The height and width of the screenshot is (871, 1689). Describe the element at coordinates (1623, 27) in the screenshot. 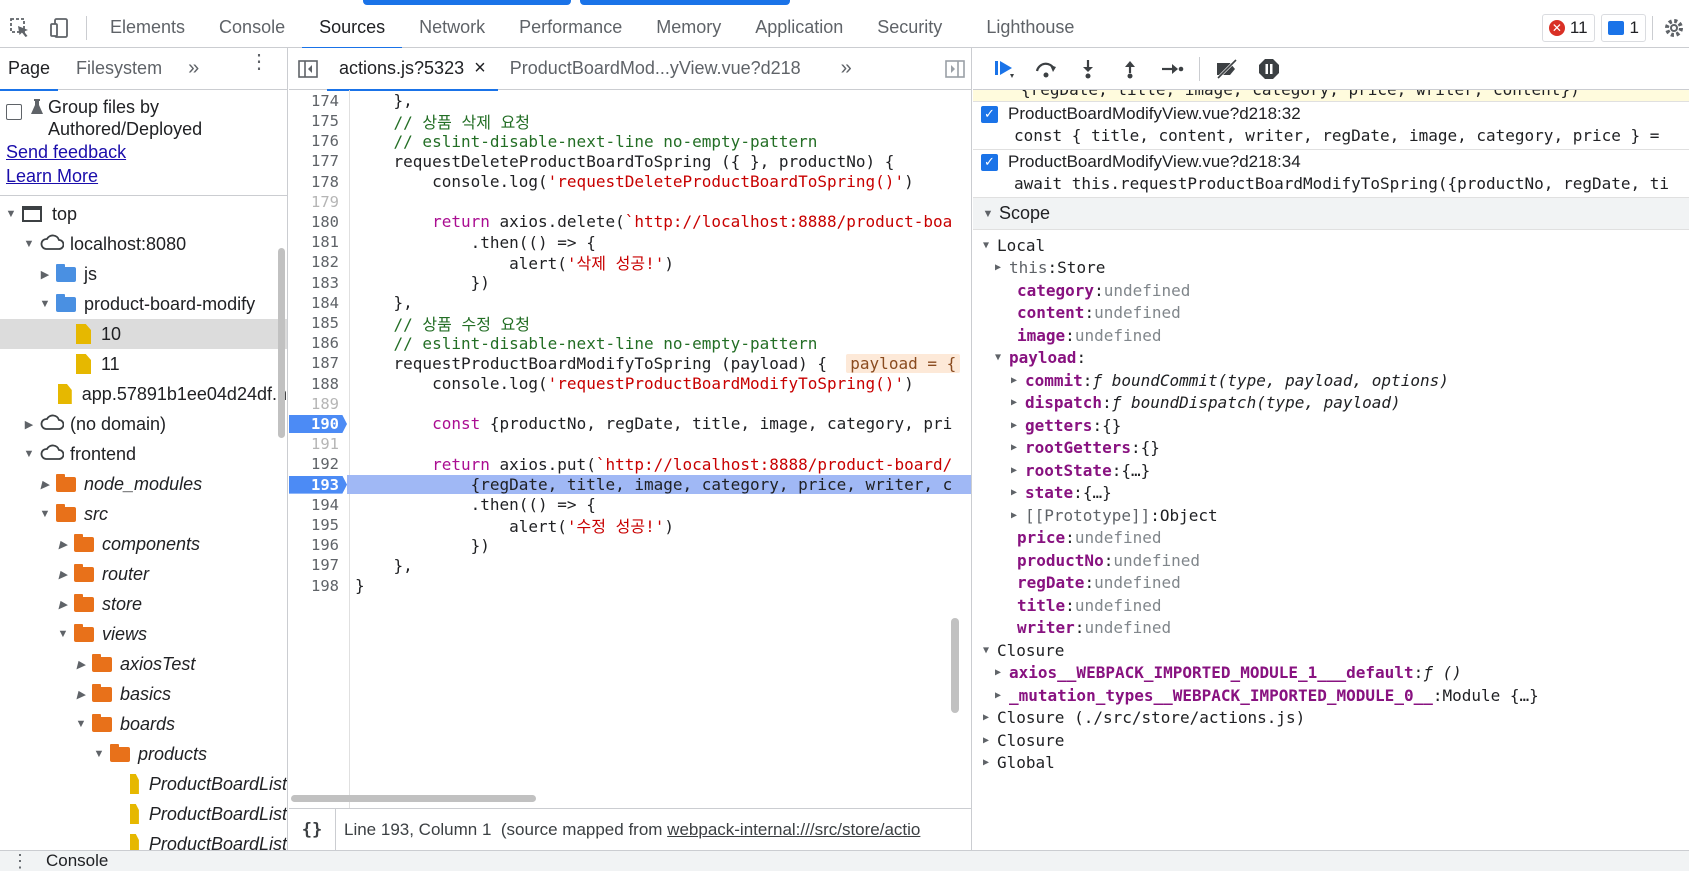

I see `message-count-badge: 1` at that location.